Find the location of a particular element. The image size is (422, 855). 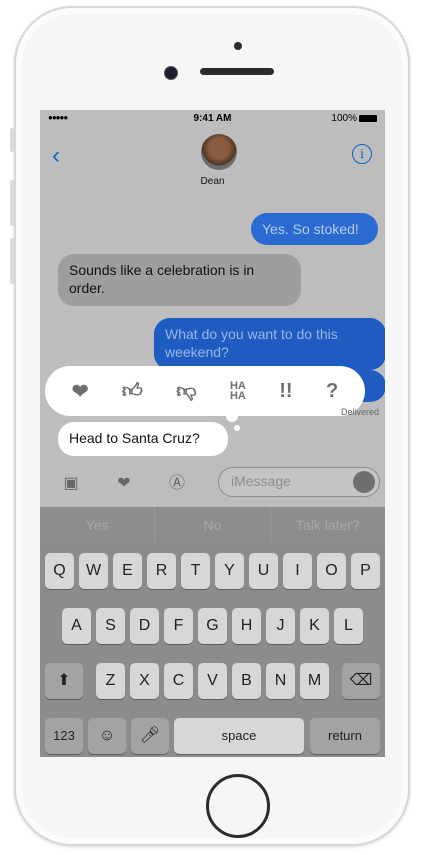

key-f: F is located at coordinates (178, 626).